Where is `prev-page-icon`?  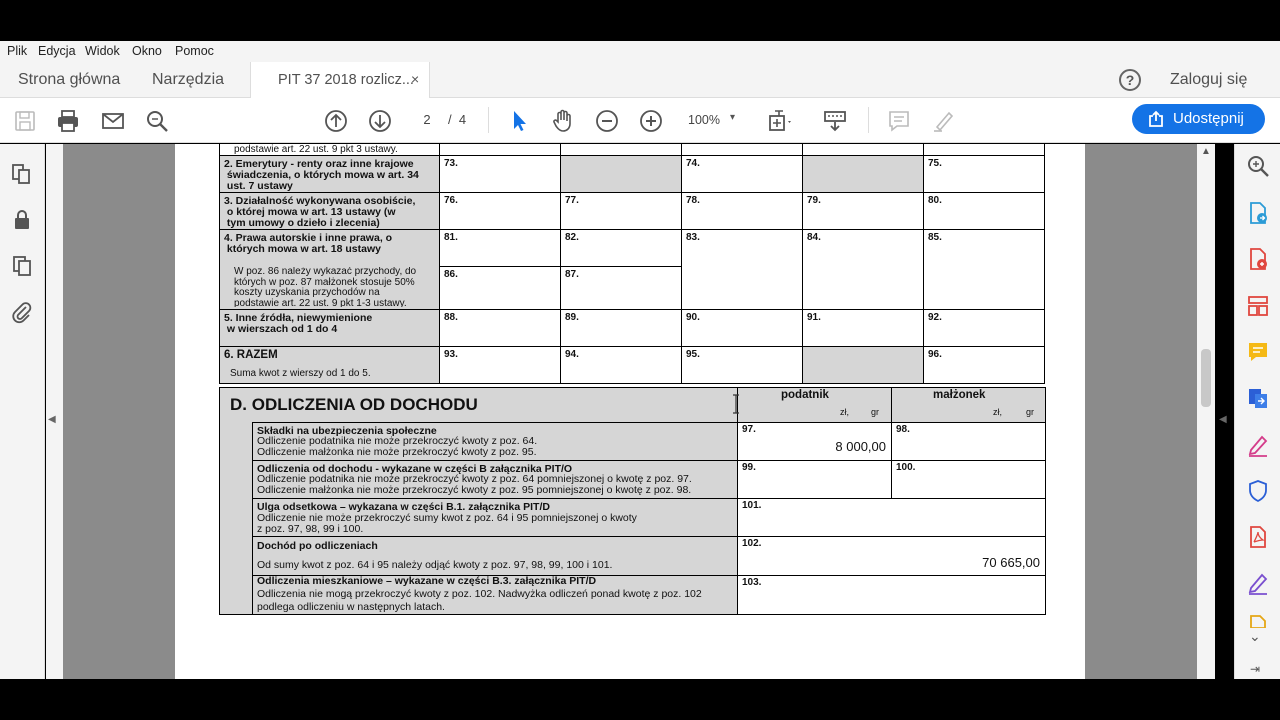
prev-page-icon is located at coordinates (336, 121).